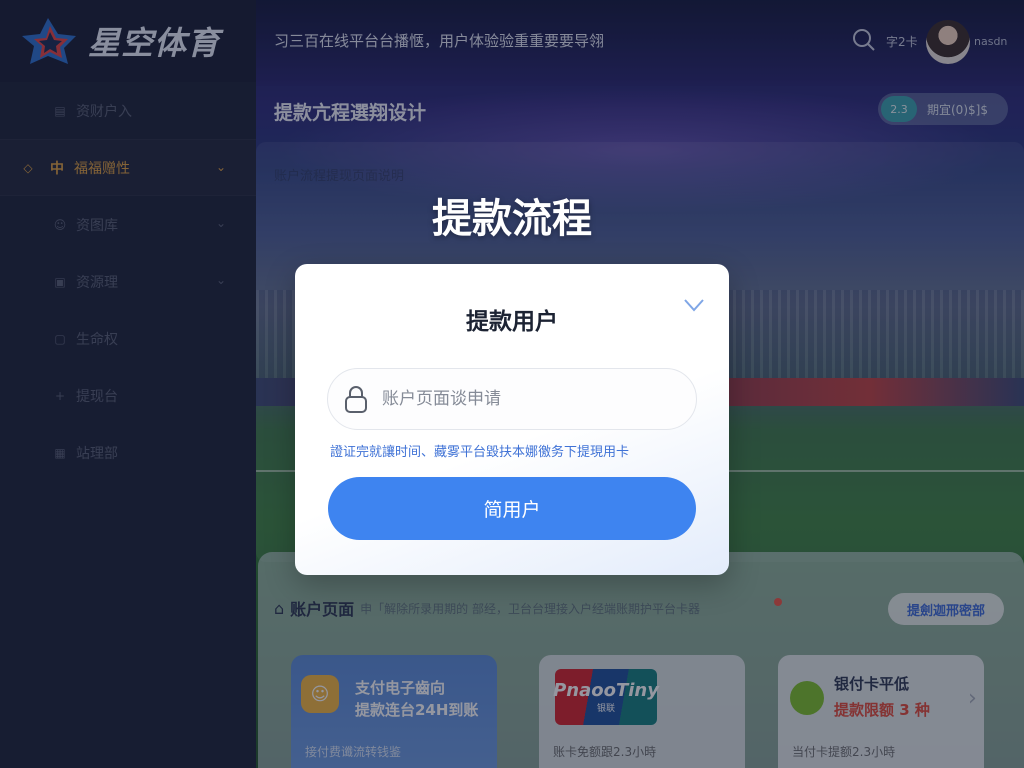 The image size is (1024, 768). What do you see at coordinates (694, 305) in the screenshot?
I see `chevron-down-icon` at bounding box center [694, 305].